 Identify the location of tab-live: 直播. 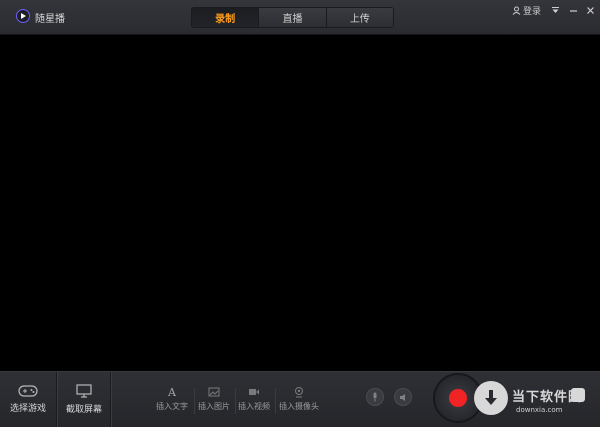
(293, 17).